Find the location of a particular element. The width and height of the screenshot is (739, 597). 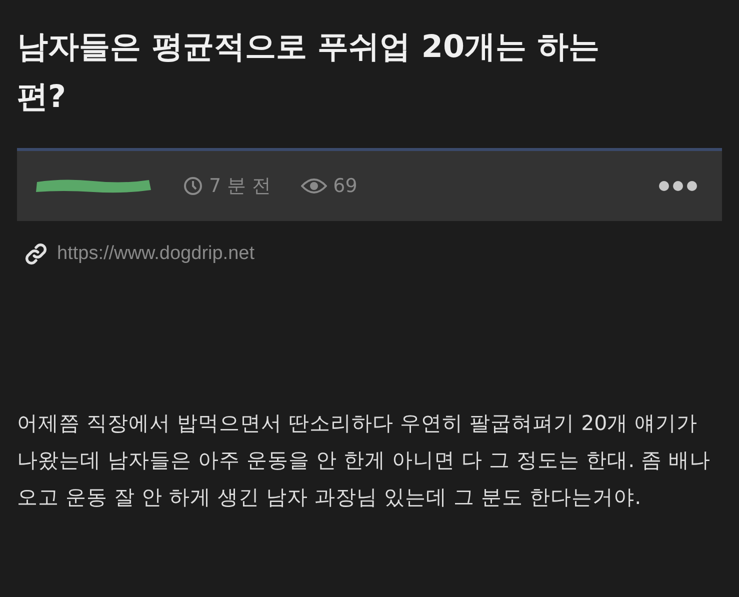

source-link: https://www.dogdrip.net is located at coordinates (155, 254).